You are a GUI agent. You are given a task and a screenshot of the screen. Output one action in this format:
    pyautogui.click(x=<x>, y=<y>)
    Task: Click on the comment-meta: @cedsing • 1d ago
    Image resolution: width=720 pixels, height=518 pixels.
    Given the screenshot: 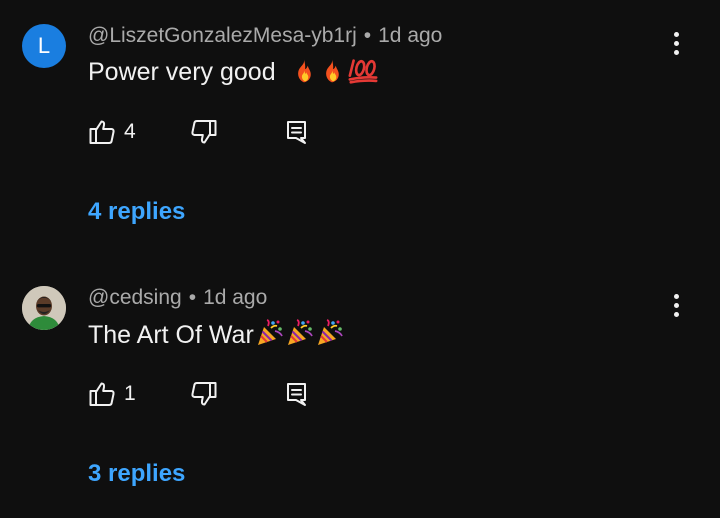 What is the action you would take?
    pyautogui.click(x=177, y=298)
    